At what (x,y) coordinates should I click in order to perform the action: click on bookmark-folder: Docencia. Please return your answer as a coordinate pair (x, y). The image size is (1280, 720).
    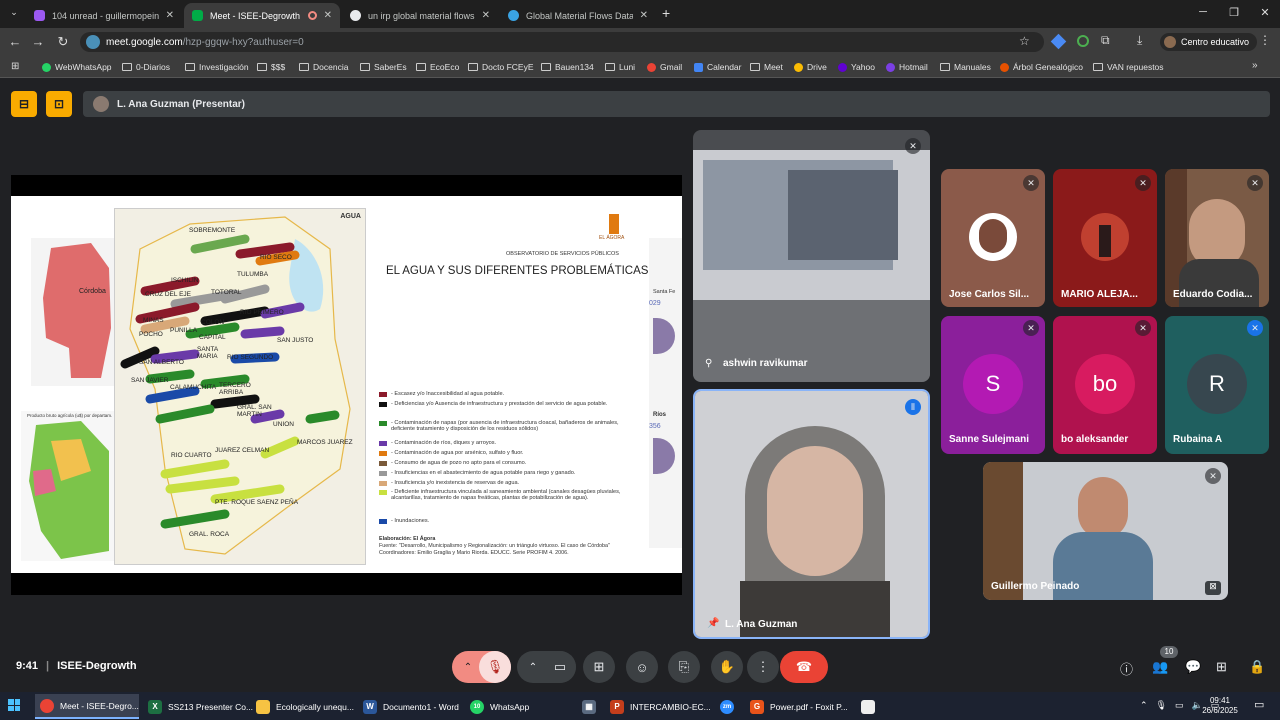
    Looking at the image, I should click on (323, 67).